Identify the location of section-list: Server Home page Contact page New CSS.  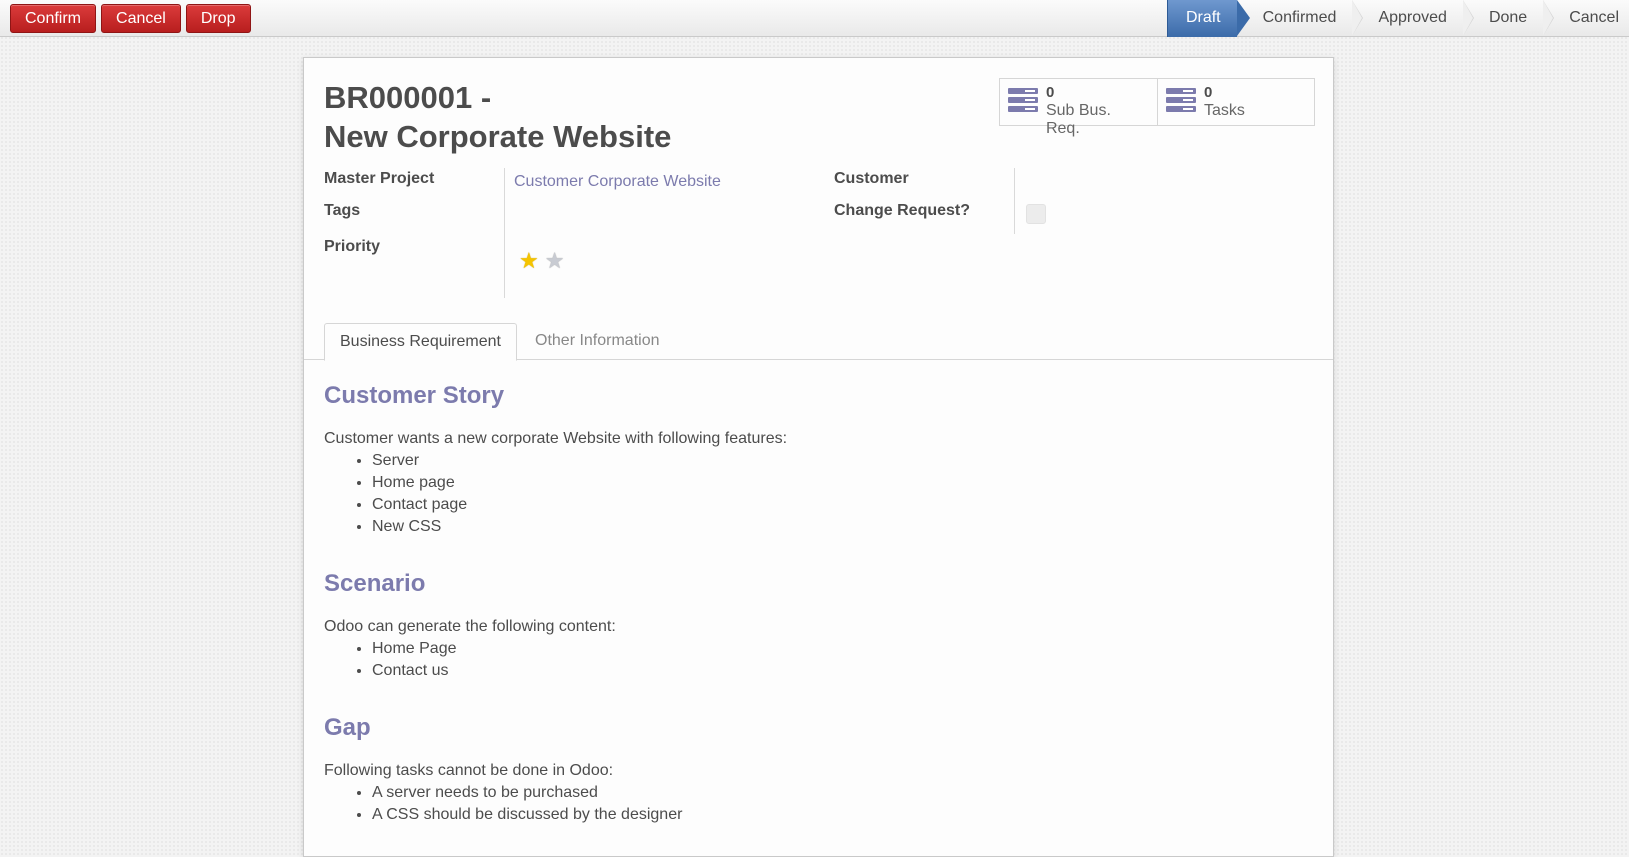
(819, 494).